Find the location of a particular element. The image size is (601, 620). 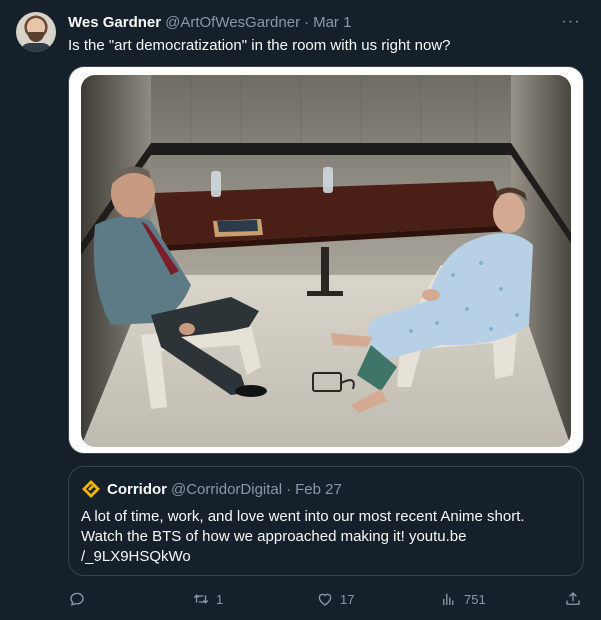

corridor-logo-icon is located at coordinates (91, 489).